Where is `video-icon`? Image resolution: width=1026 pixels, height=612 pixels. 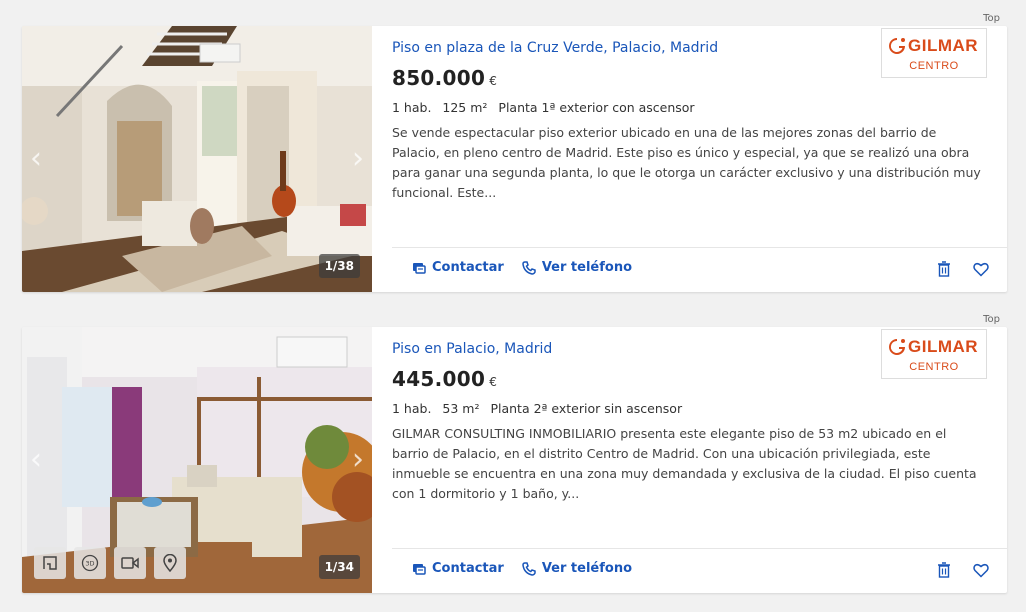
video-icon is located at coordinates (130, 563).